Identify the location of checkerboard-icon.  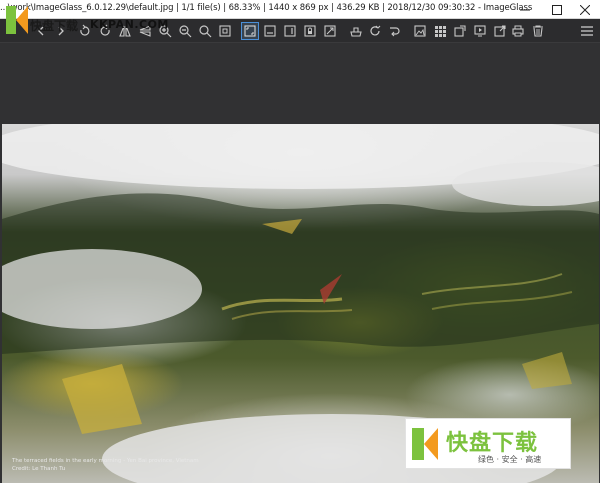
(356, 32).